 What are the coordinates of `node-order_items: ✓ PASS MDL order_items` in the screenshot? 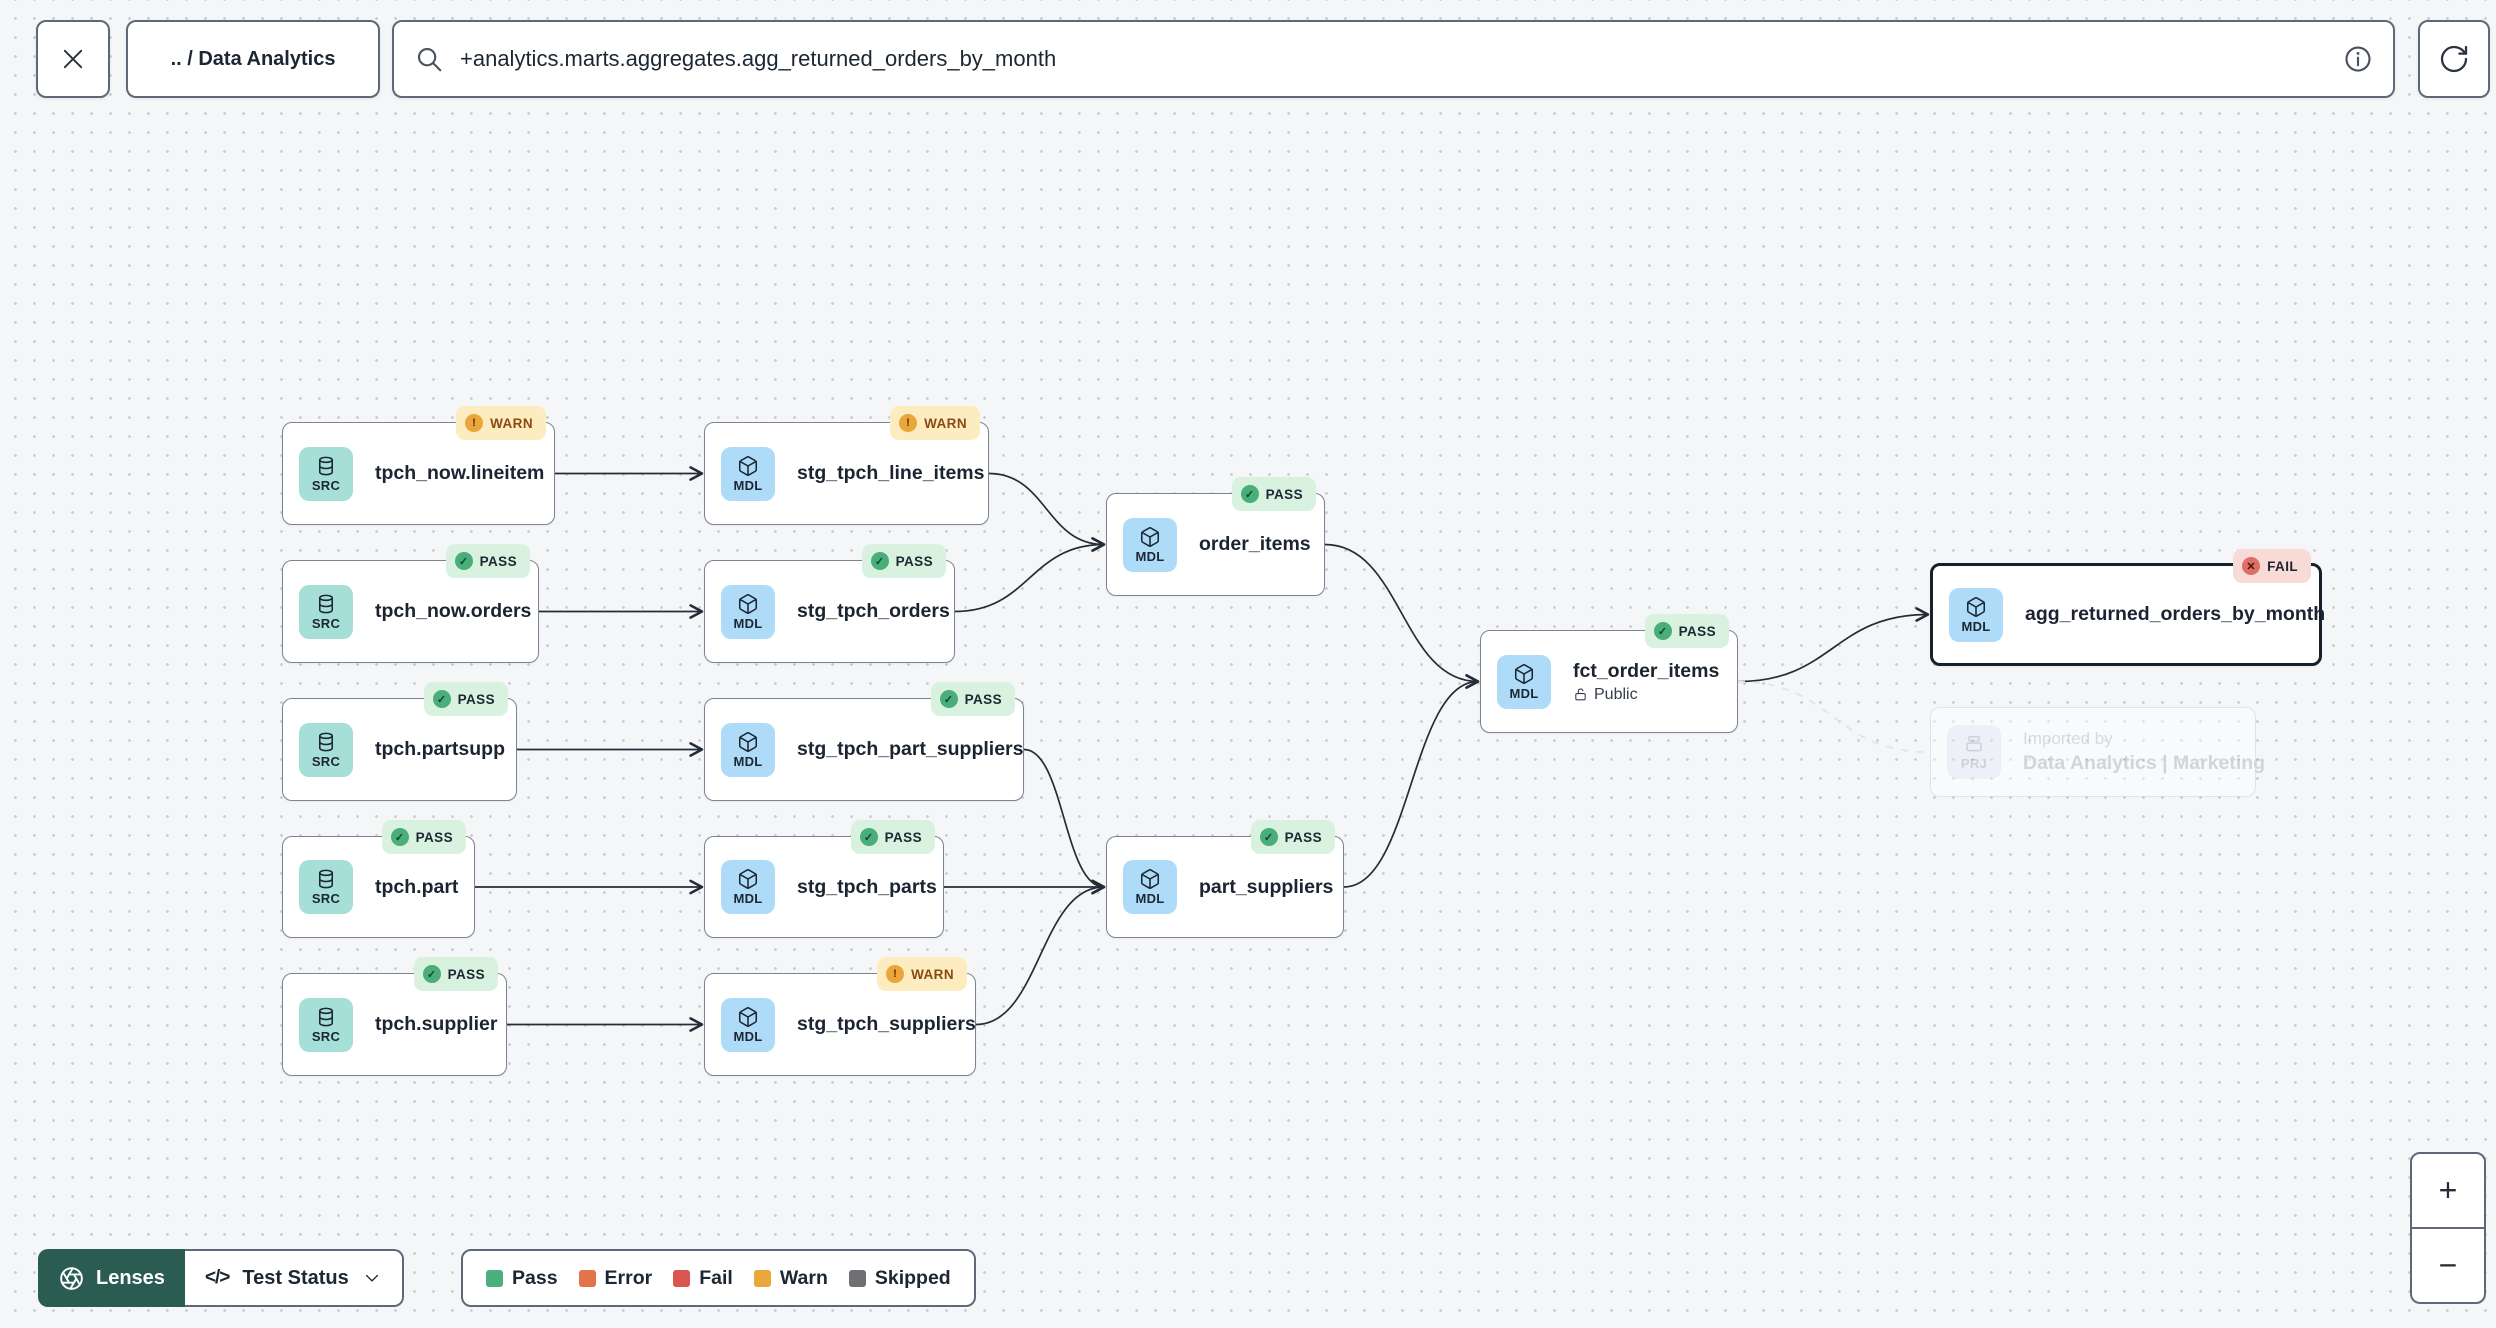 It's located at (1215, 536).